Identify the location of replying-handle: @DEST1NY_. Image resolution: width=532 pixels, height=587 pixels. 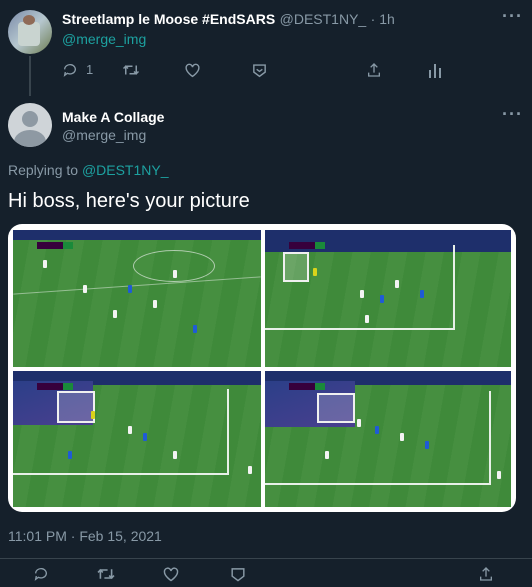
(125, 170).